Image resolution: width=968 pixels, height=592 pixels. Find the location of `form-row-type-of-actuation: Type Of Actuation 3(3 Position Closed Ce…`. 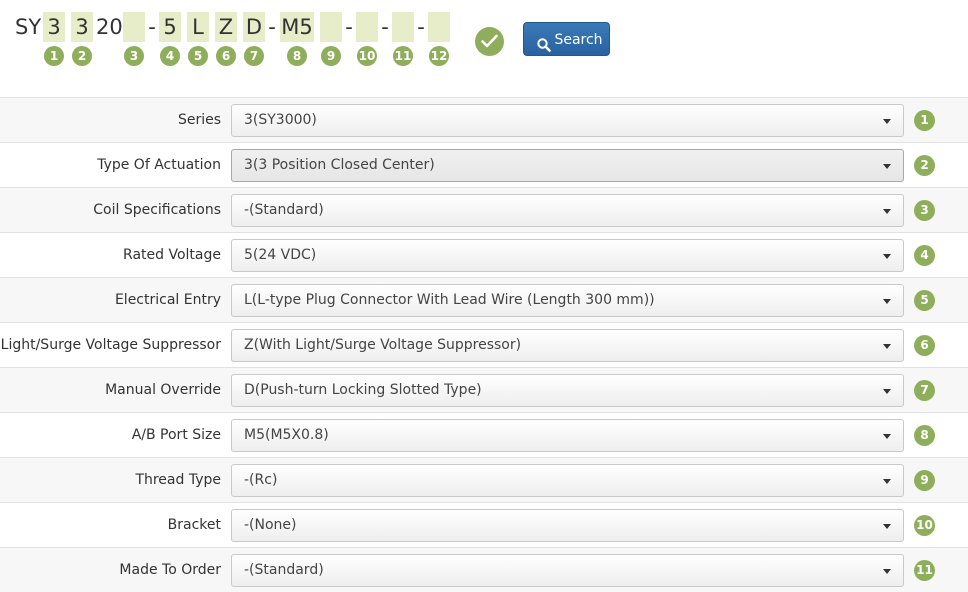

form-row-type-of-actuation: Type Of Actuation 3(3 Position Closed Ce… is located at coordinates (484, 164).